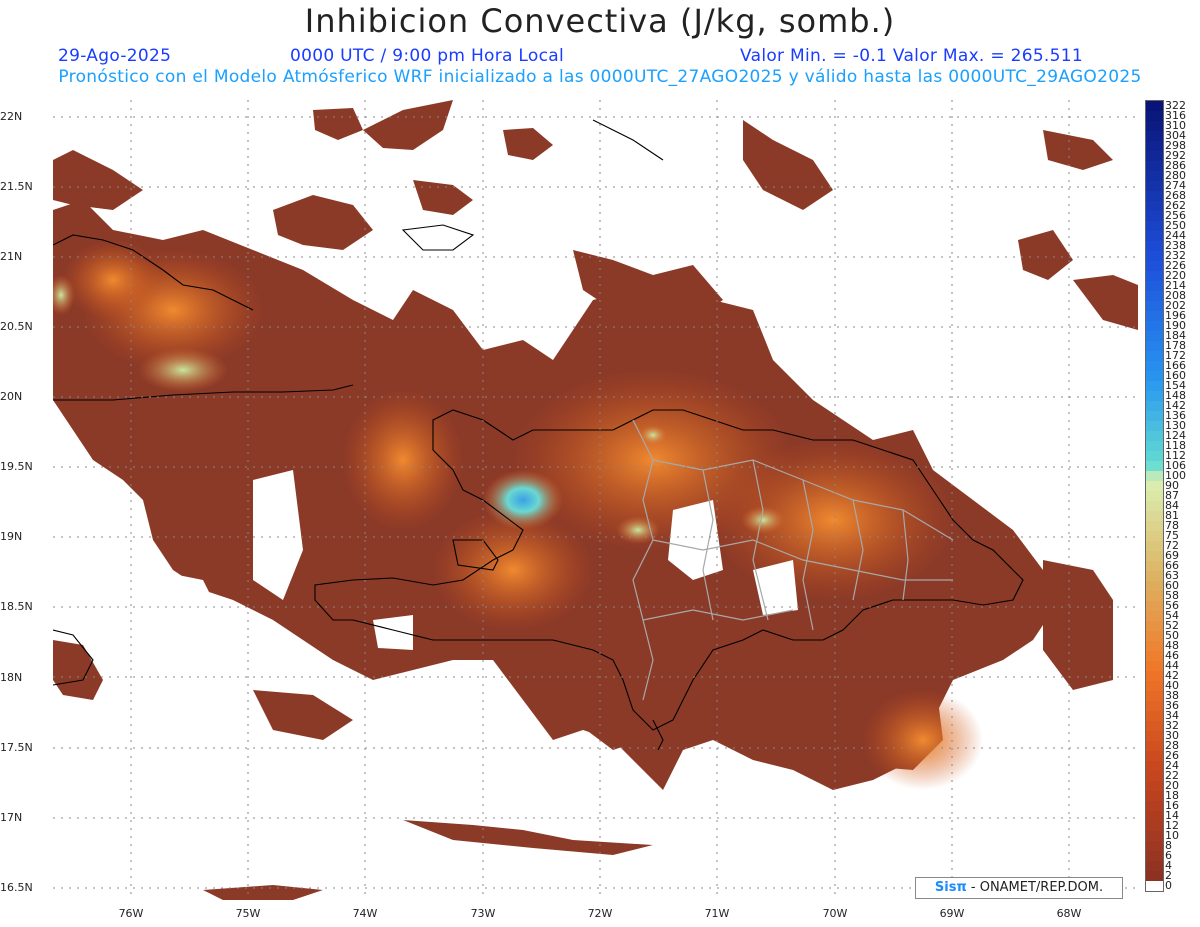 This screenshot has width=1200, height=927. I want to click on sispi-logo: Sisπ, so click(950, 887).